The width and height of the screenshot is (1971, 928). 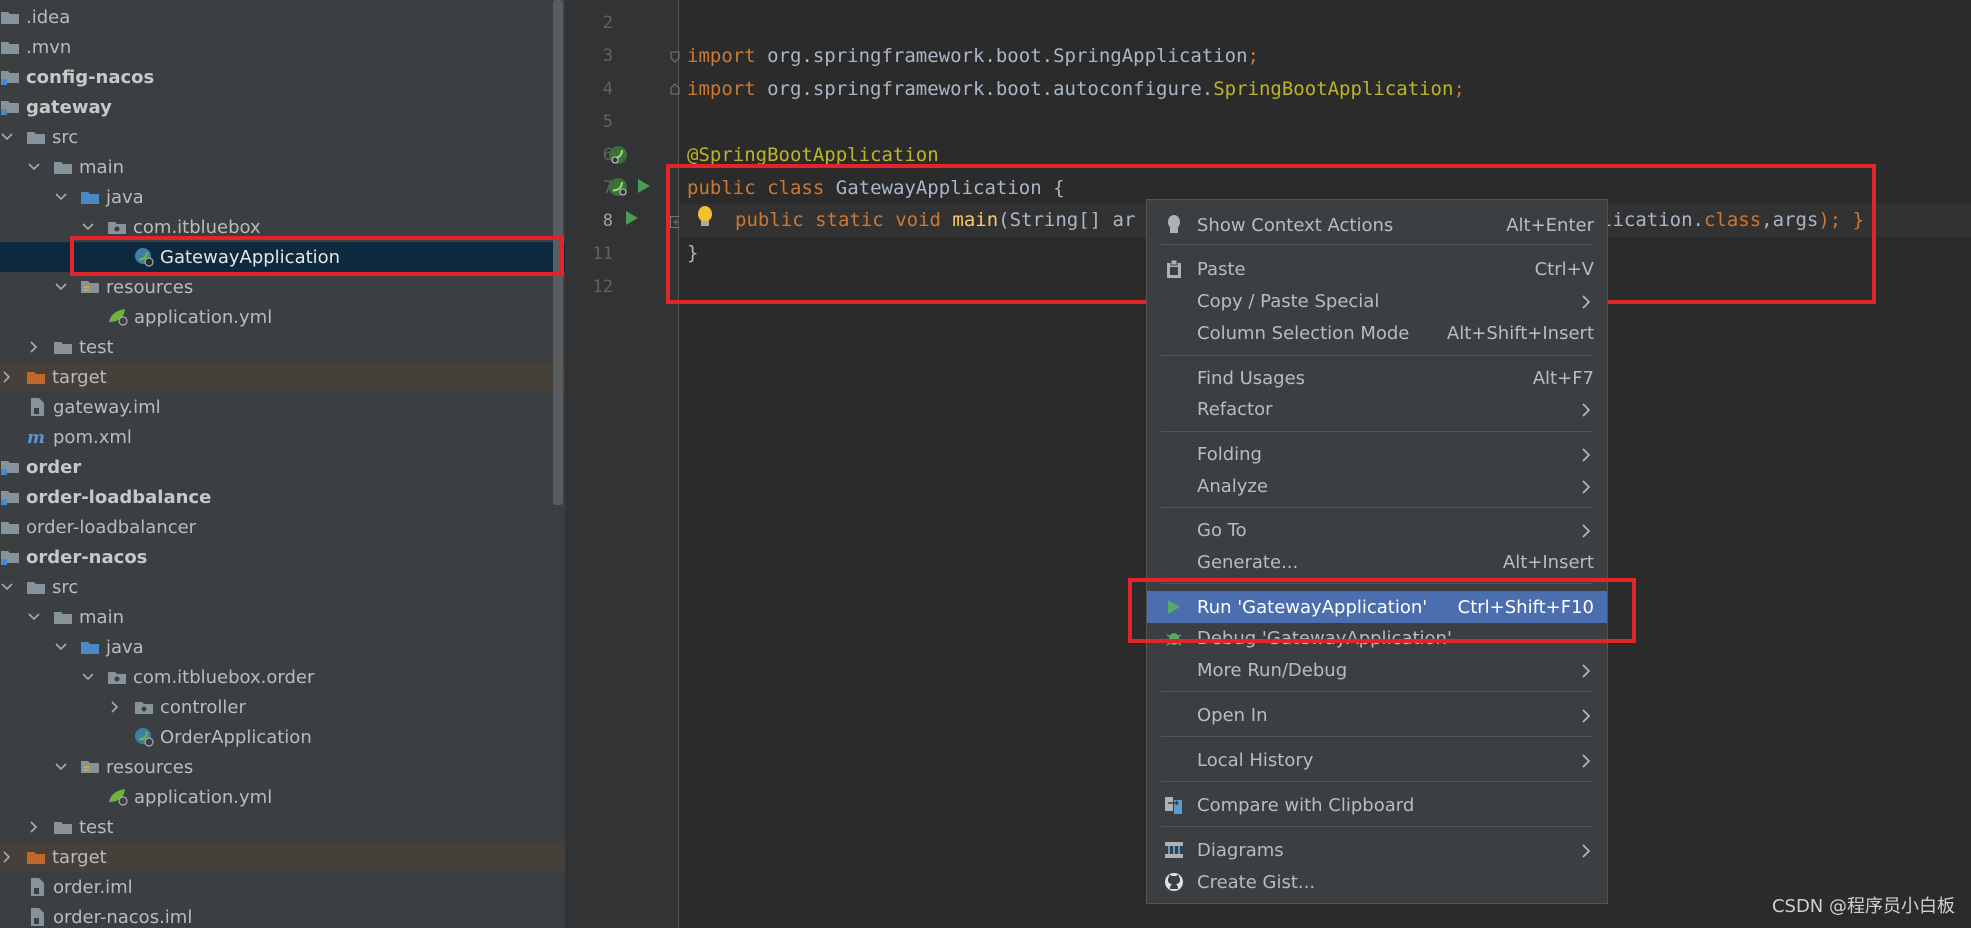 I want to click on folder-icon, so click(x=10, y=527).